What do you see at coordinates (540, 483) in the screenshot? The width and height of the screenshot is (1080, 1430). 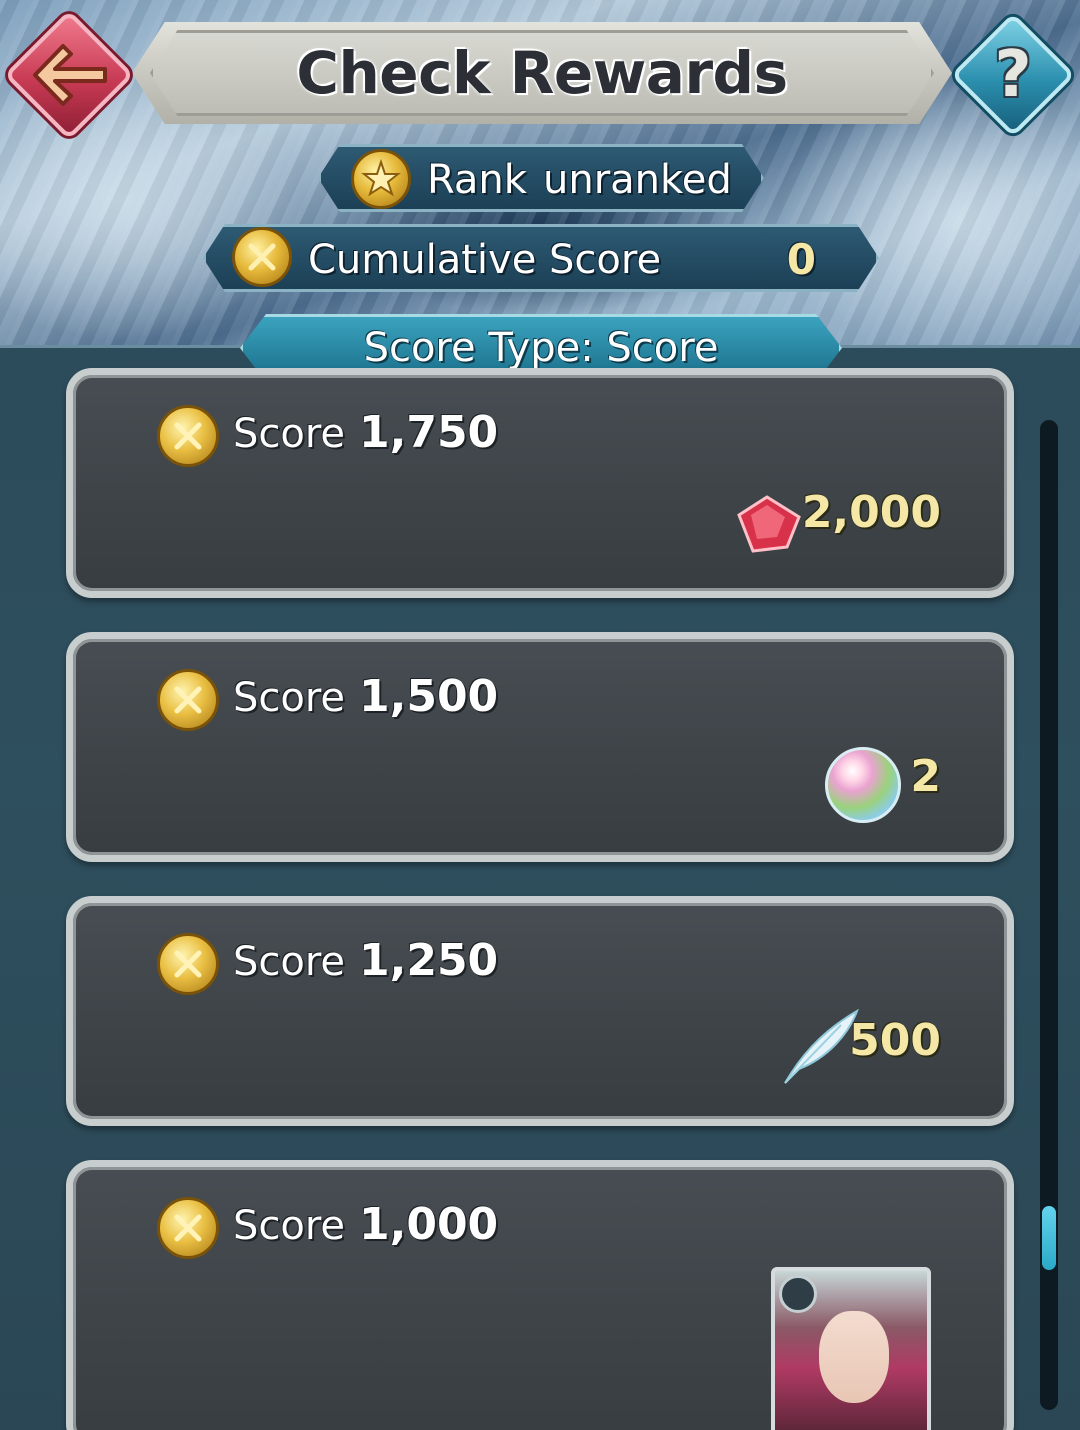 I see `reward-card: Score 1,750 2,000` at bounding box center [540, 483].